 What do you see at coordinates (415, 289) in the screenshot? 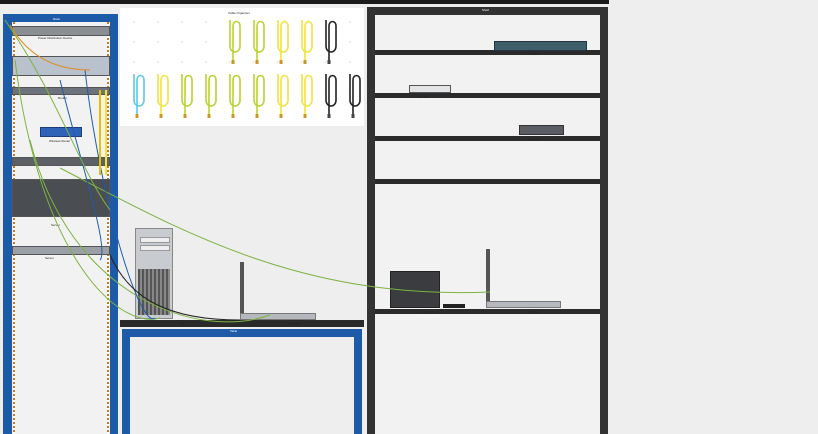
I see `ip-phone` at bounding box center [415, 289].